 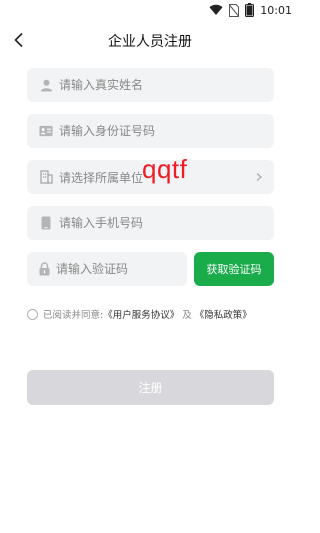 What do you see at coordinates (166, 131) in the screenshot?
I see `id-number-input` at bounding box center [166, 131].